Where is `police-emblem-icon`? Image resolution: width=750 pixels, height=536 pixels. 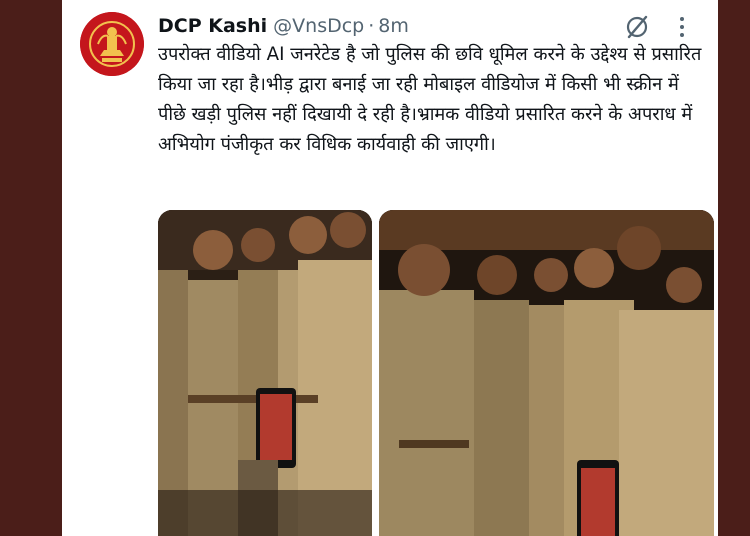
police-emblem-icon is located at coordinates (112, 44).